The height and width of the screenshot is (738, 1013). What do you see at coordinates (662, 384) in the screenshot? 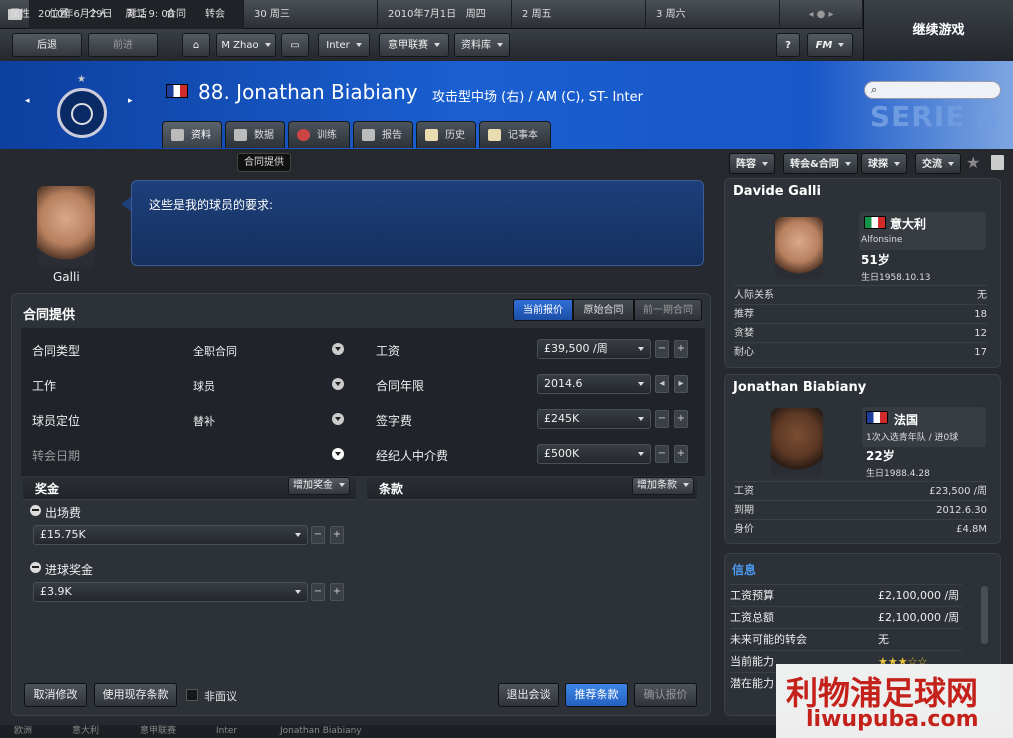
I see `length-prev-button: ◂` at bounding box center [662, 384].